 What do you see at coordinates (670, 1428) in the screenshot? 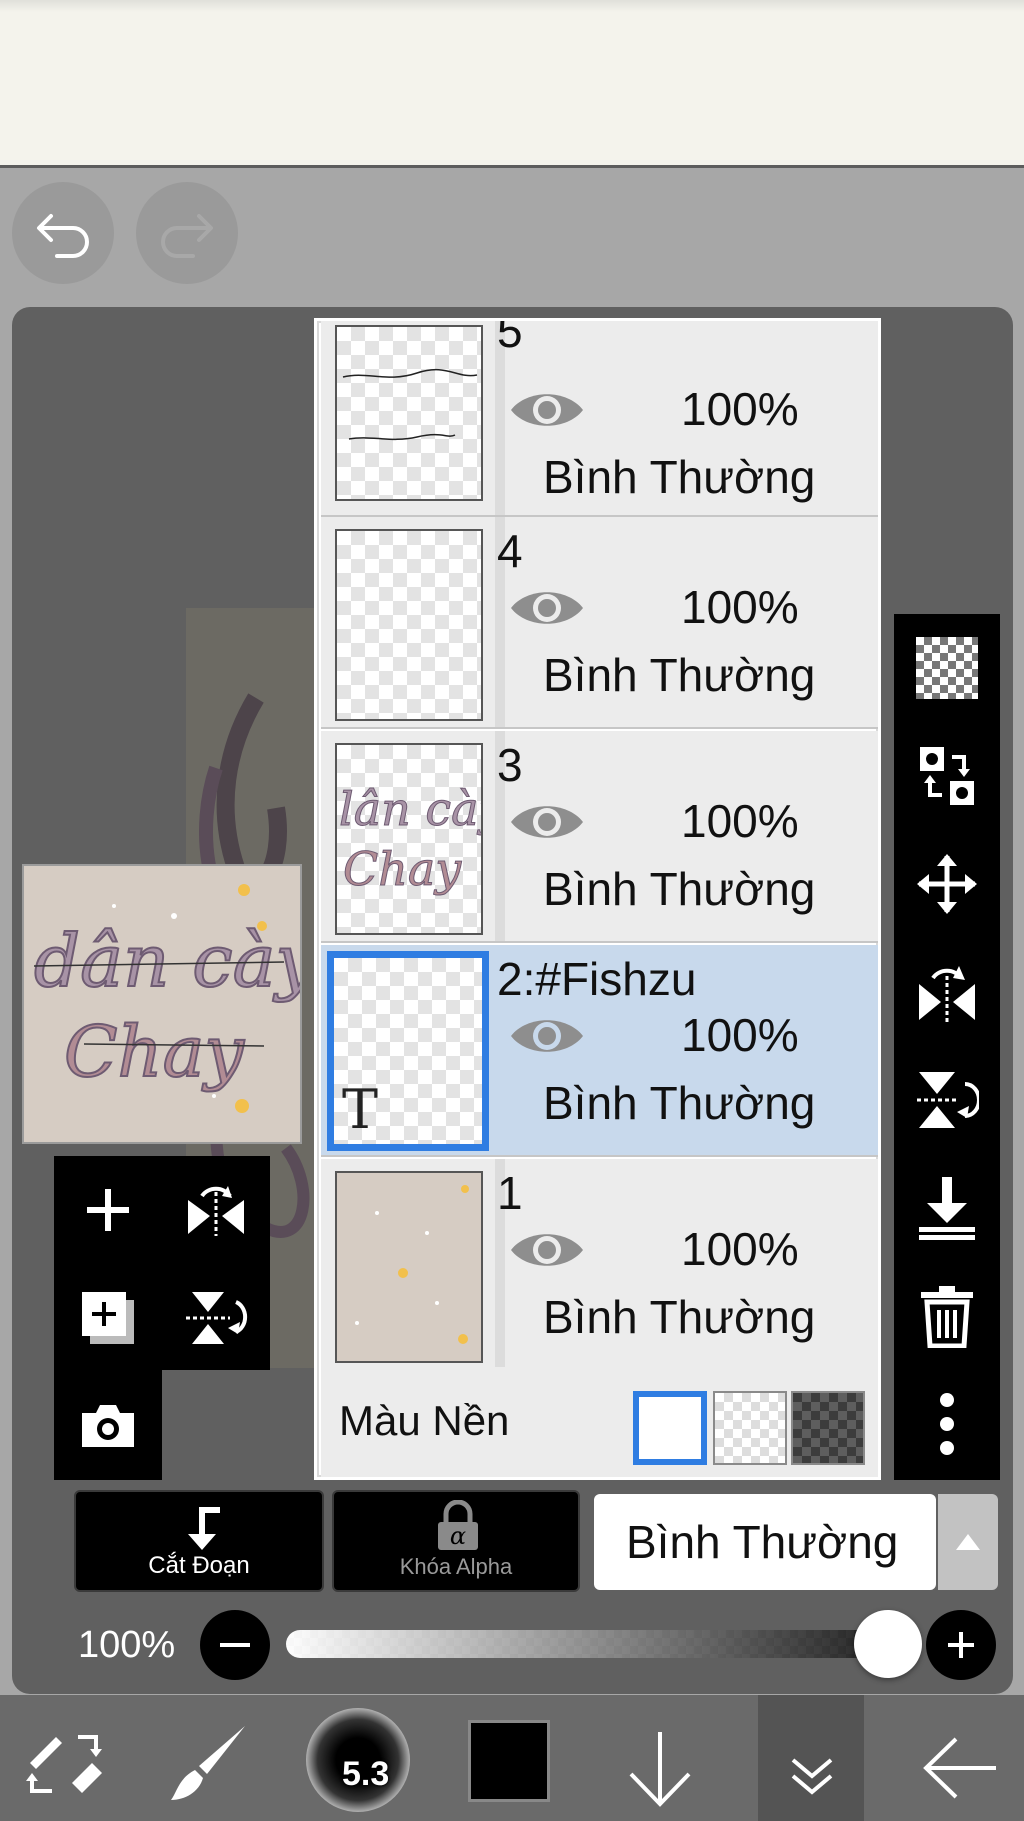
I see `background-white-swatch` at bounding box center [670, 1428].